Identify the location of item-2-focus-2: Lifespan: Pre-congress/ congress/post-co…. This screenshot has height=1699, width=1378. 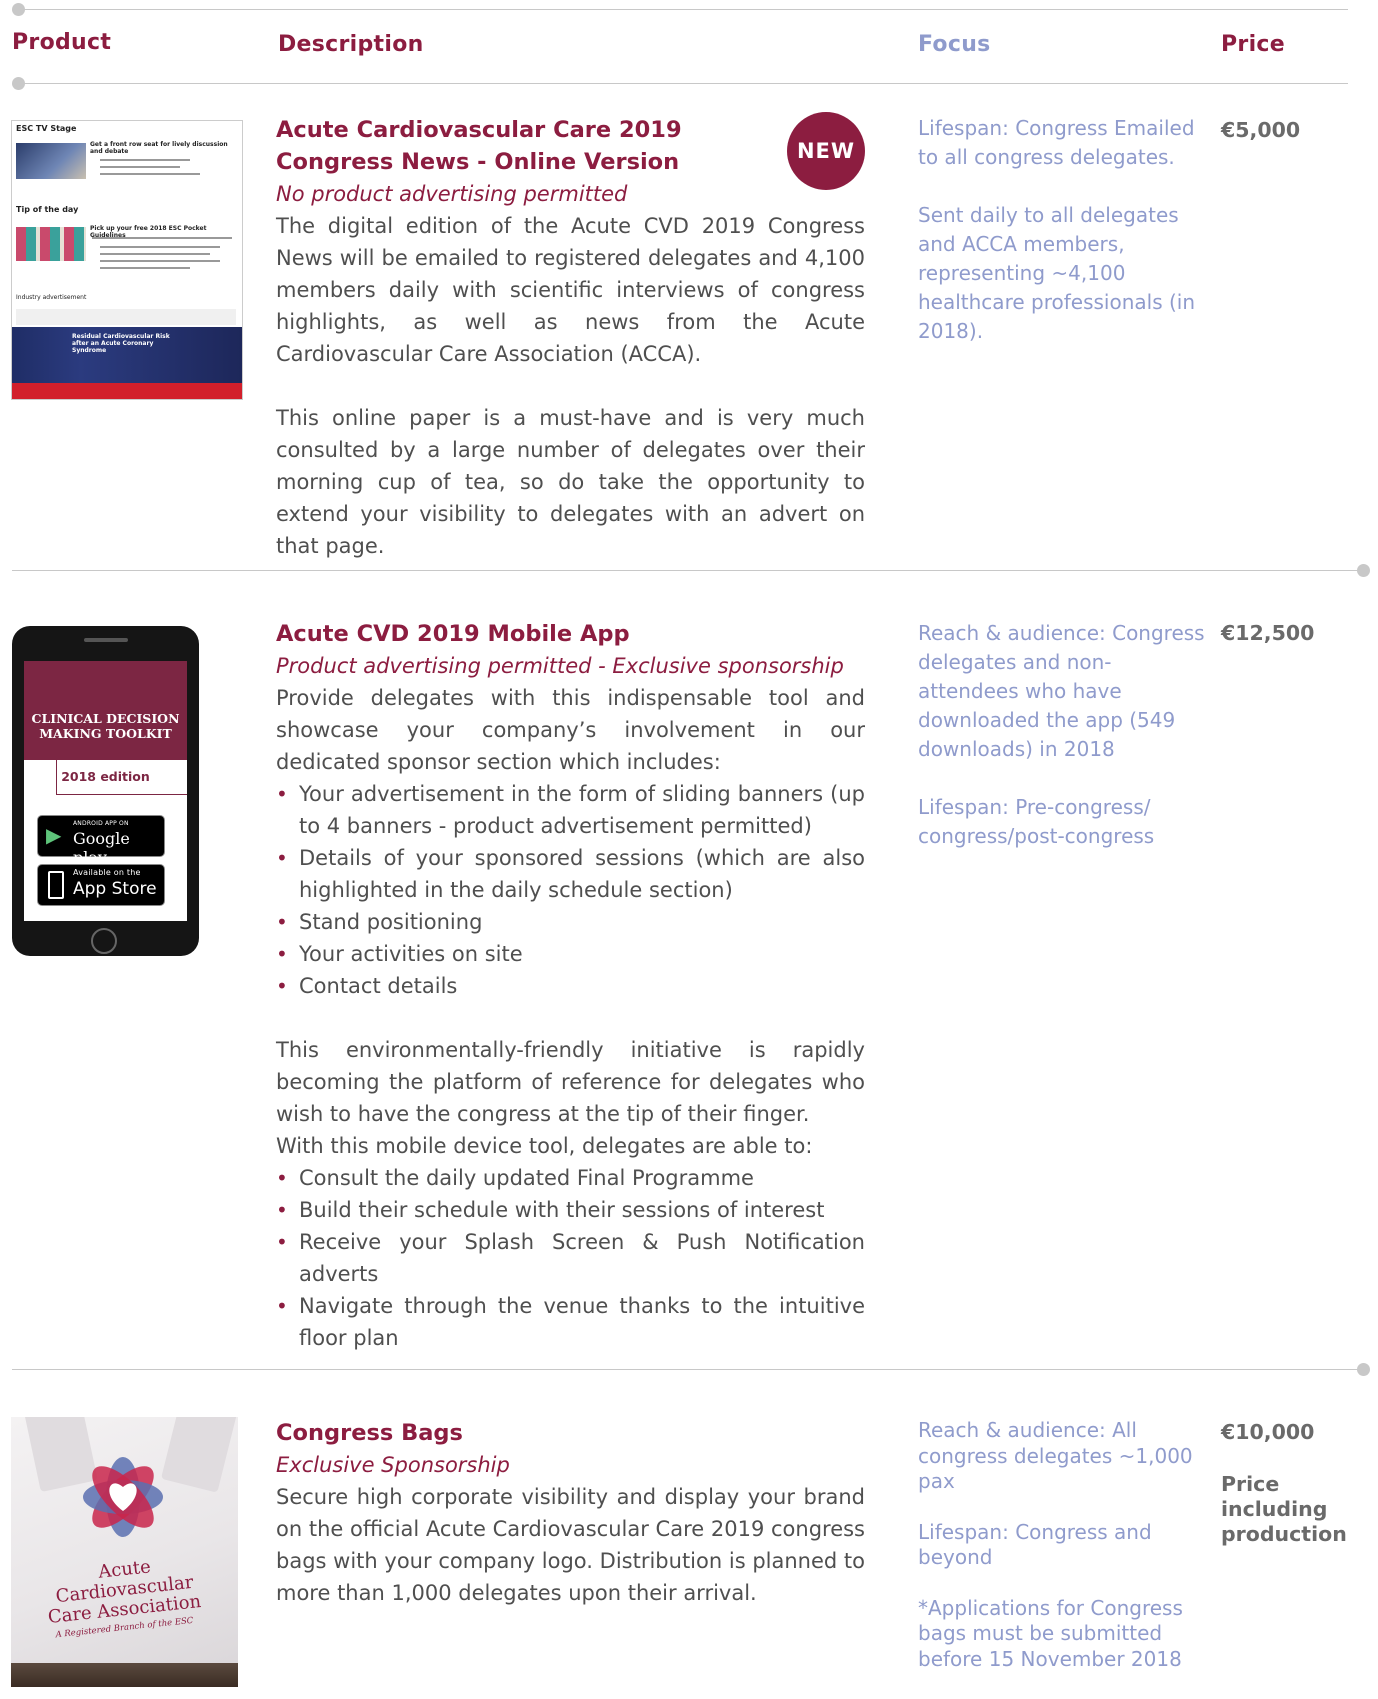
(1036, 821).